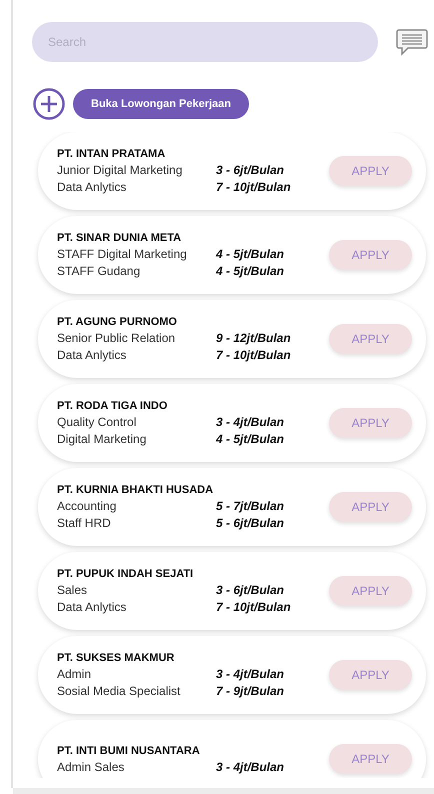  I want to click on company-name: PT. SUKSES MAKMUR, so click(116, 658).